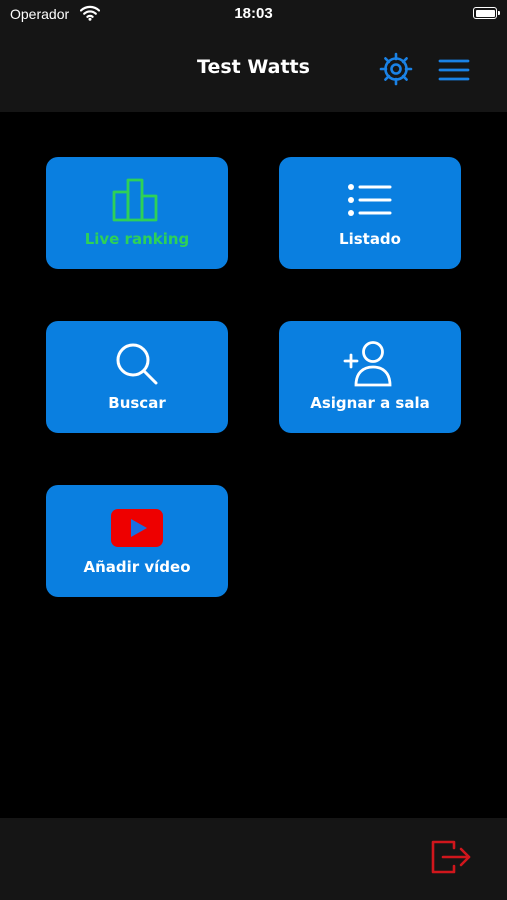 The width and height of the screenshot is (507, 900). I want to click on bar-chart-icon, so click(137, 200).